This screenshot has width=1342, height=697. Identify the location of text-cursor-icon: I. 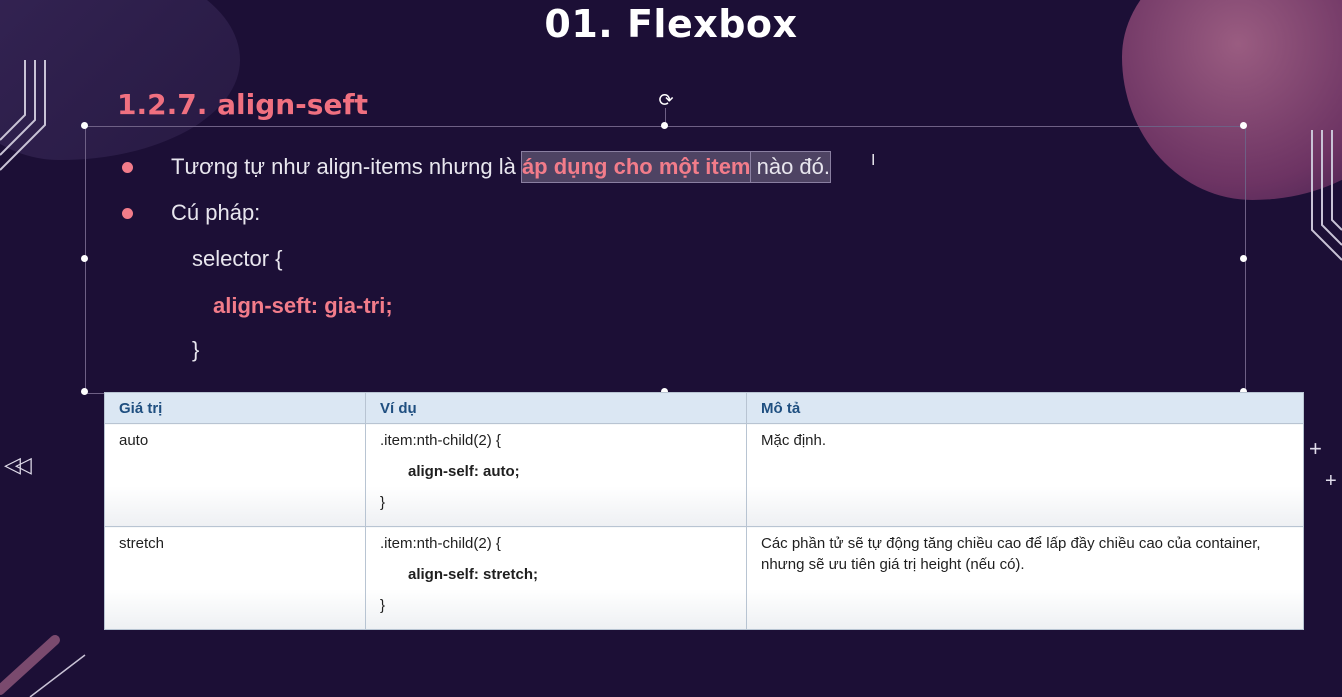
(873, 160).